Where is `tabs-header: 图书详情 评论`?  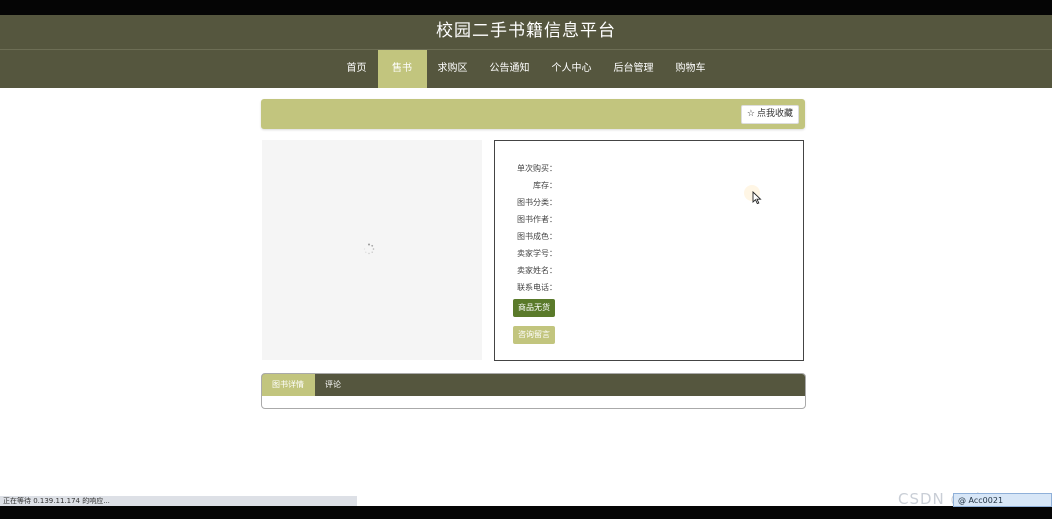 tabs-header: 图书详情 评论 is located at coordinates (533, 385).